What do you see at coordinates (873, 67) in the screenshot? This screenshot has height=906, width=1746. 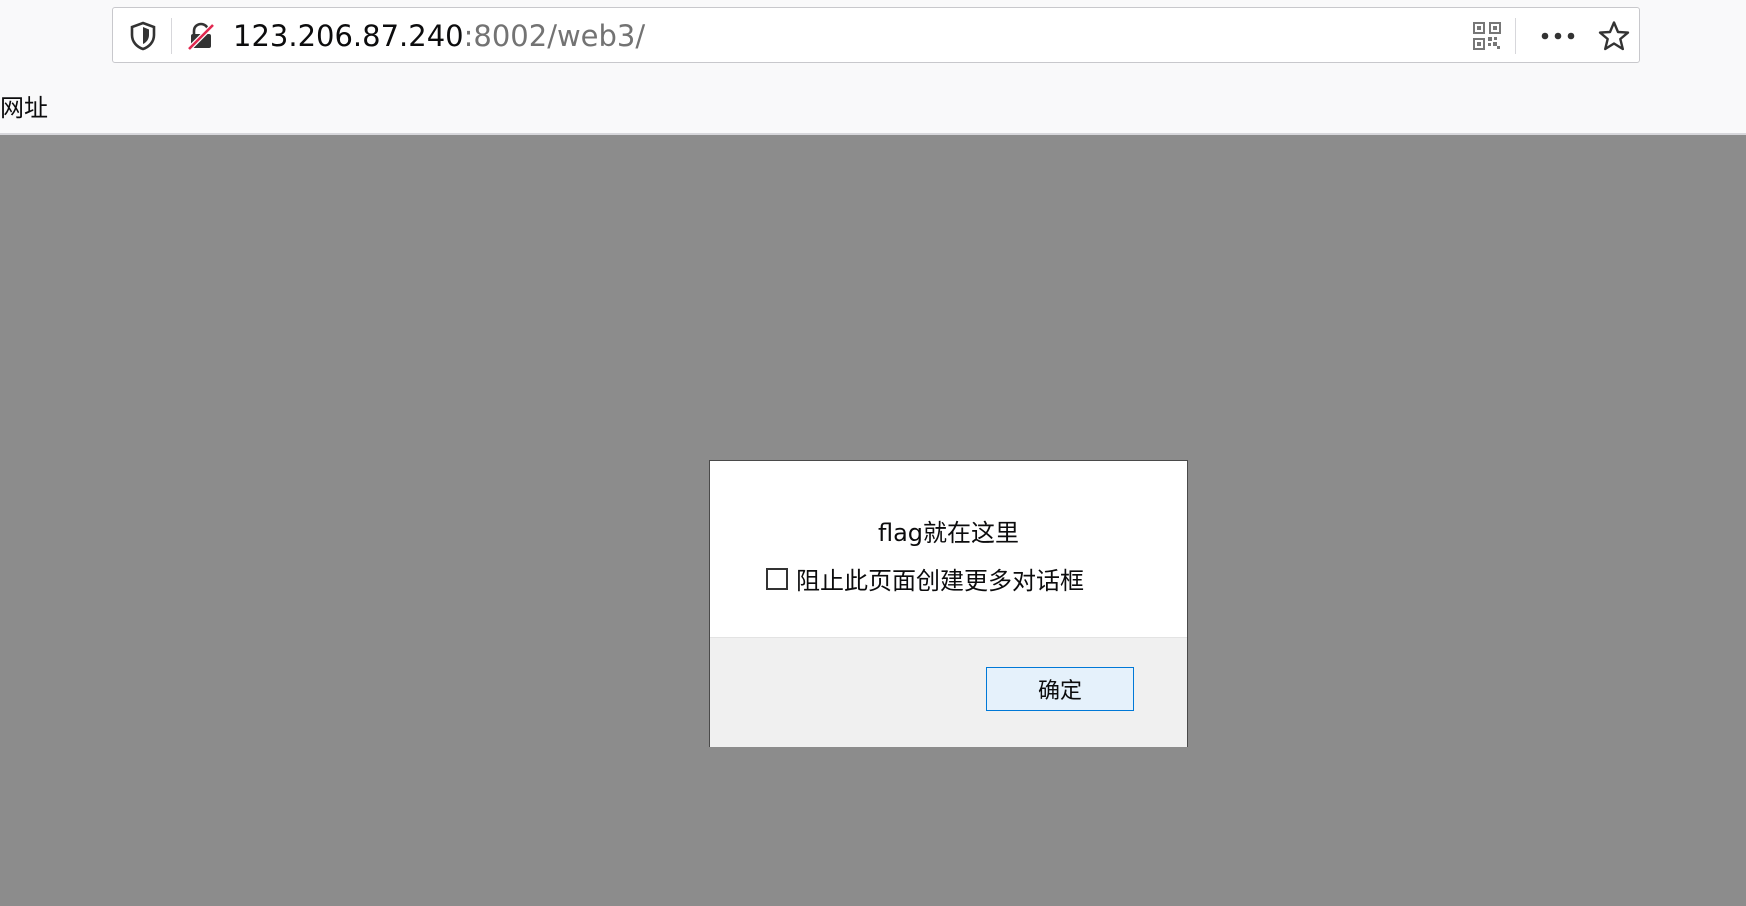 I see `browser-toolbar: 123.206.87.240:8002/web3/ 网址` at bounding box center [873, 67].